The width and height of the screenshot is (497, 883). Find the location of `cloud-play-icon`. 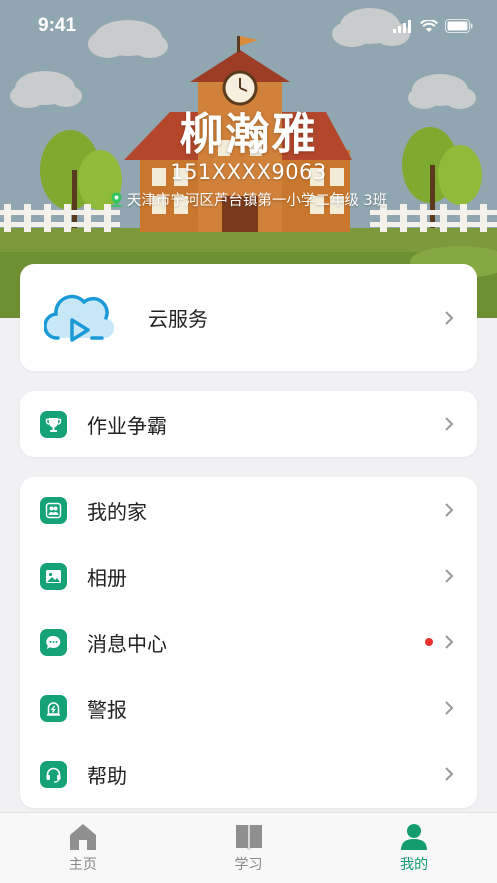

cloud-play-icon is located at coordinates (79, 318).